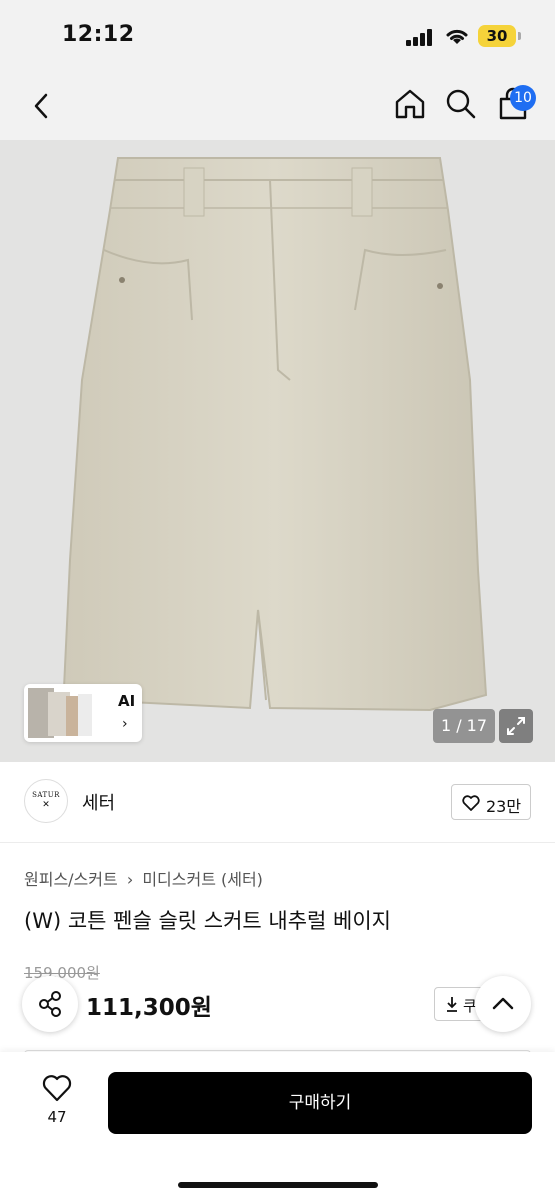  Describe the element at coordinates (516, 726) in the screenshot. I see `expand-icon` at that location.